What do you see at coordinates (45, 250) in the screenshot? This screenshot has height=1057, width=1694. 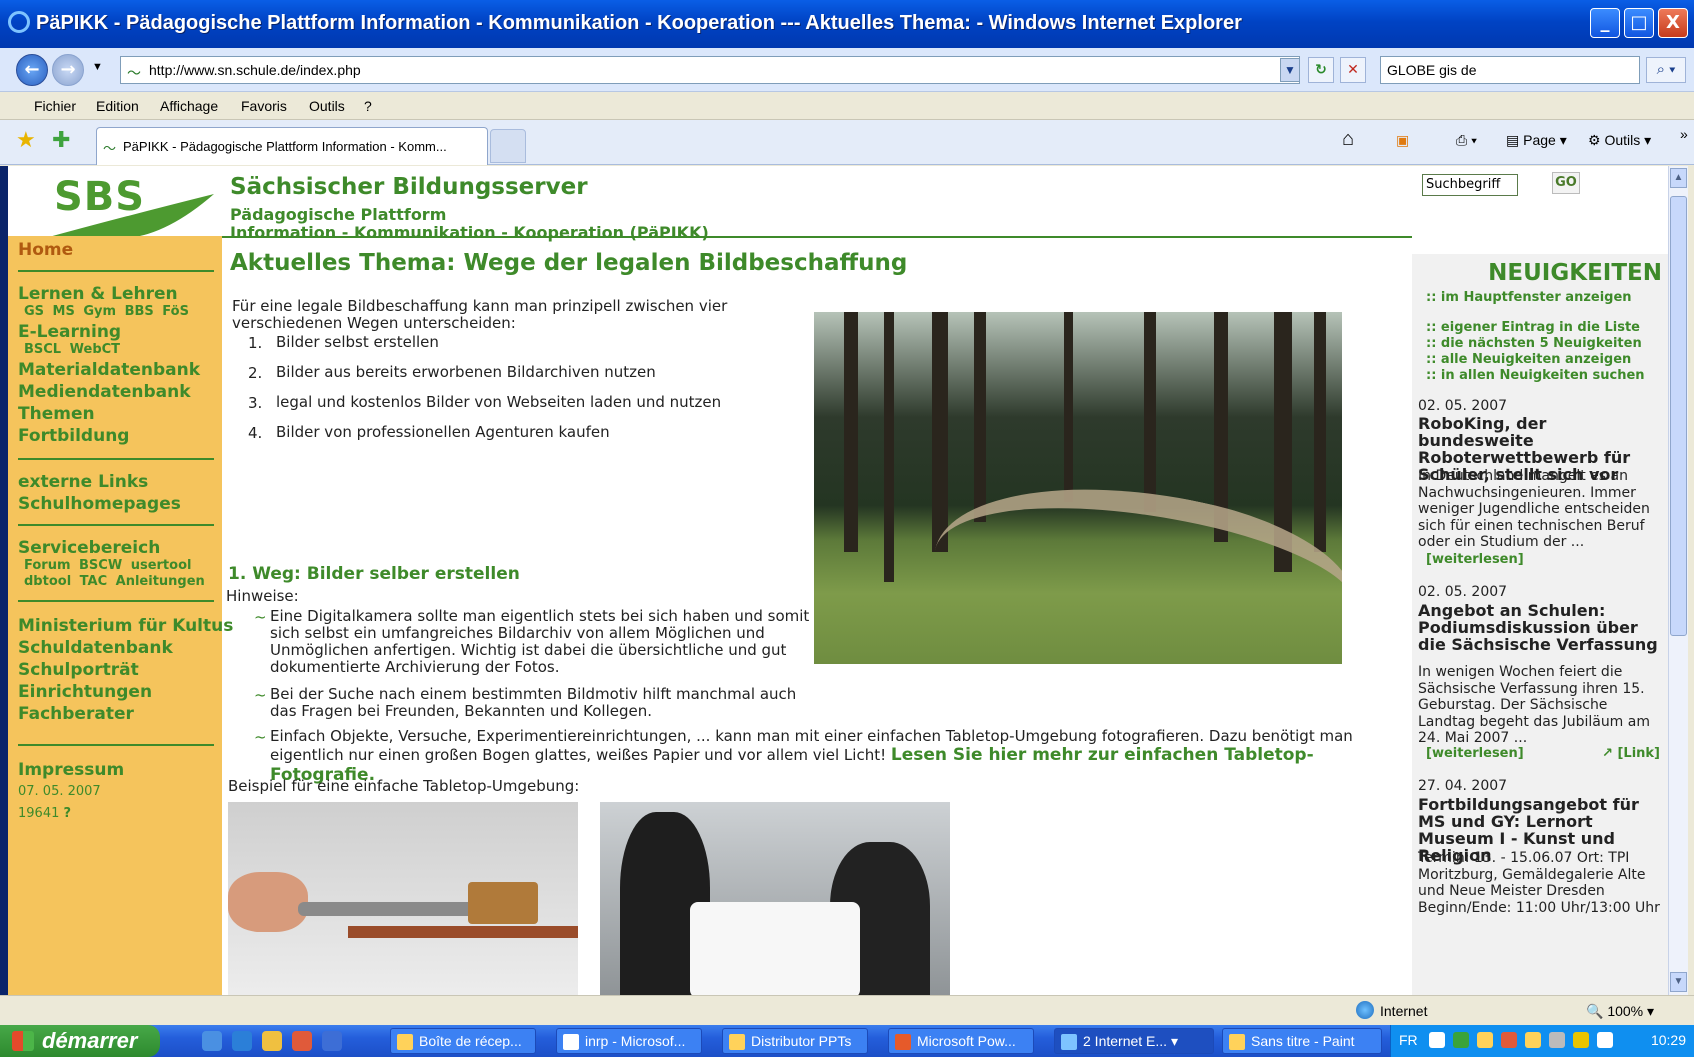 I see `nav-home: Home` at bounding box center [45, 250].